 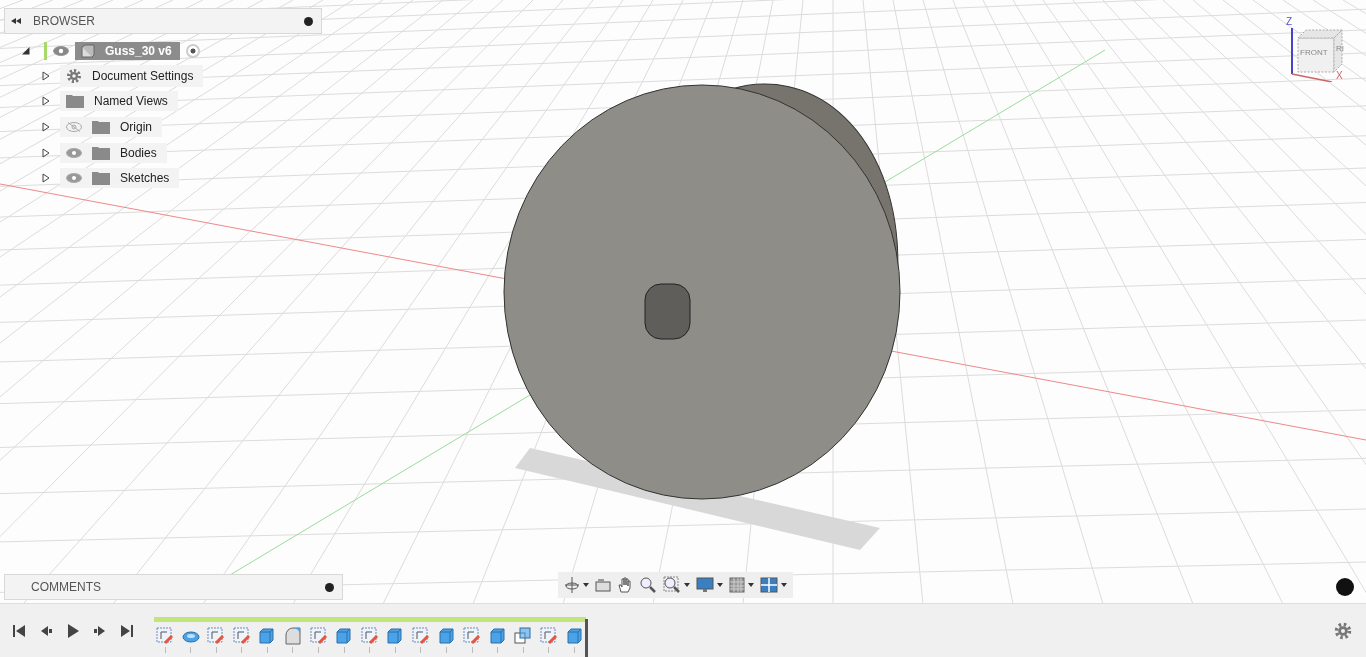 I want to click on skip-end-icon, so click(x=127, y=630).